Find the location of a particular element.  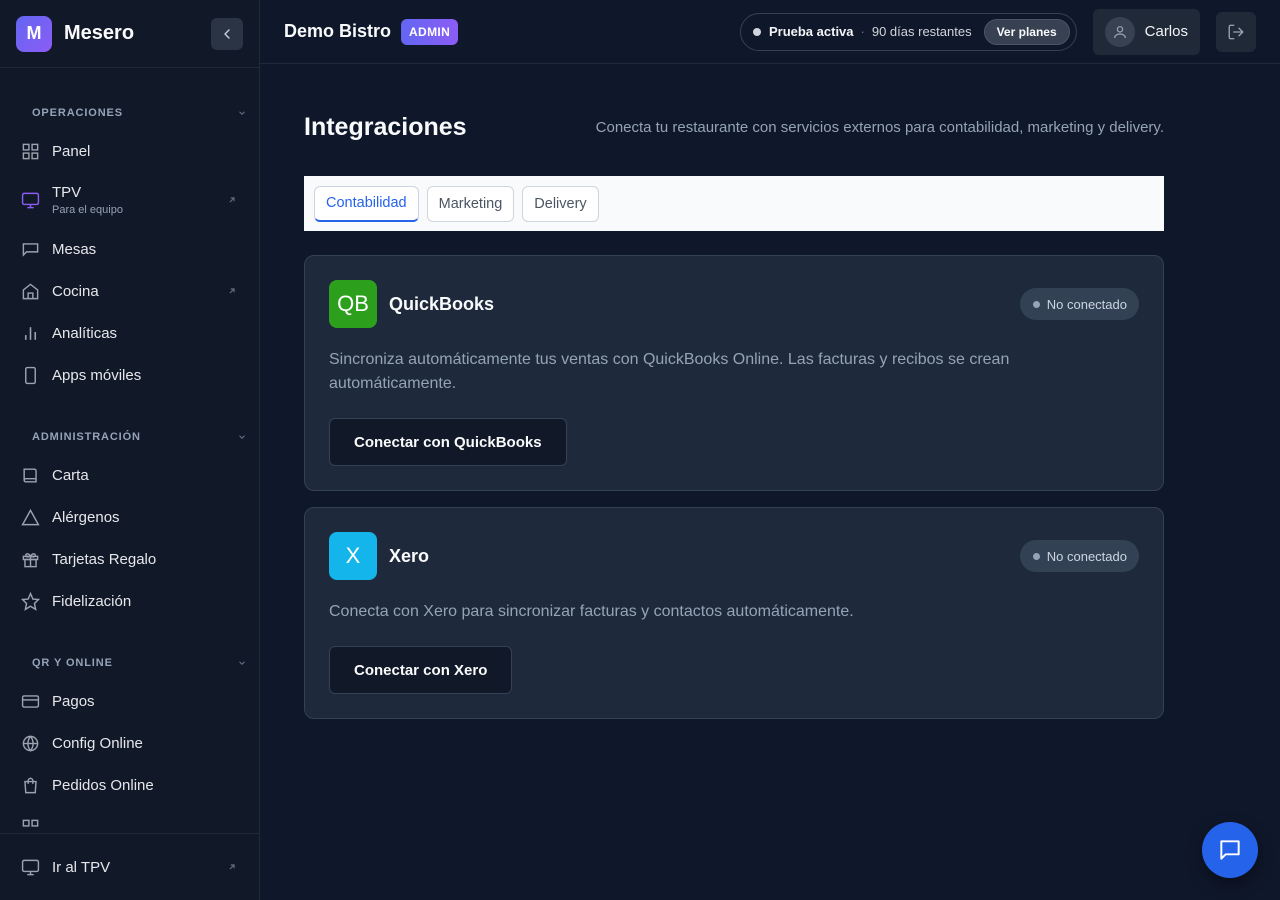

sidebar-item-label: Cocina is located at coordinates (75, 291).